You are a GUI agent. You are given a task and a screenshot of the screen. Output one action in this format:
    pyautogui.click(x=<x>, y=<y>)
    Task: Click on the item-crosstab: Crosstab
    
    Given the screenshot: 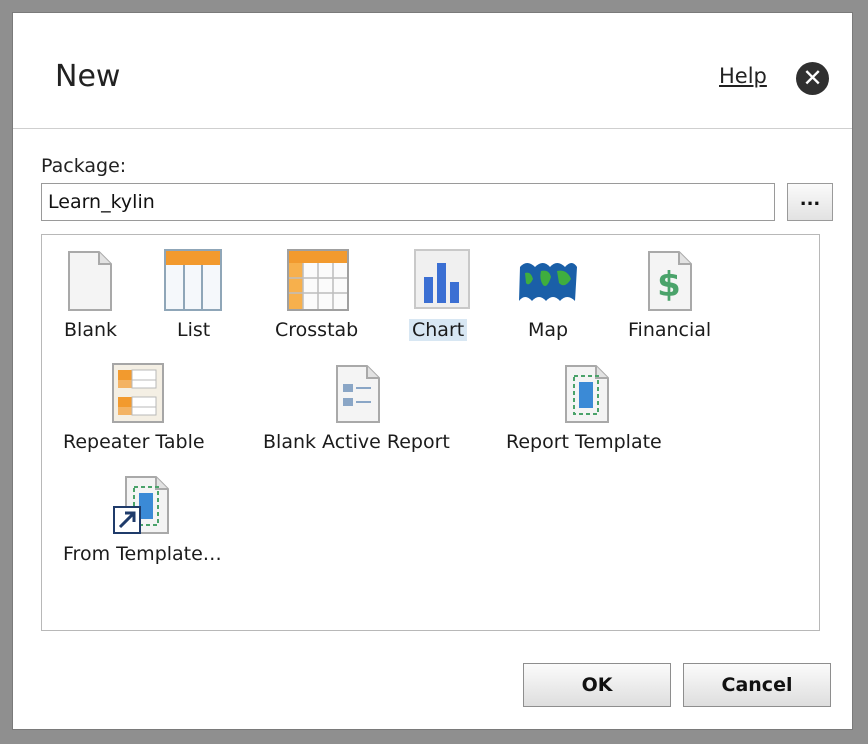 What is the action you would take?
    pyautogui.click(x=322, y=290)
    